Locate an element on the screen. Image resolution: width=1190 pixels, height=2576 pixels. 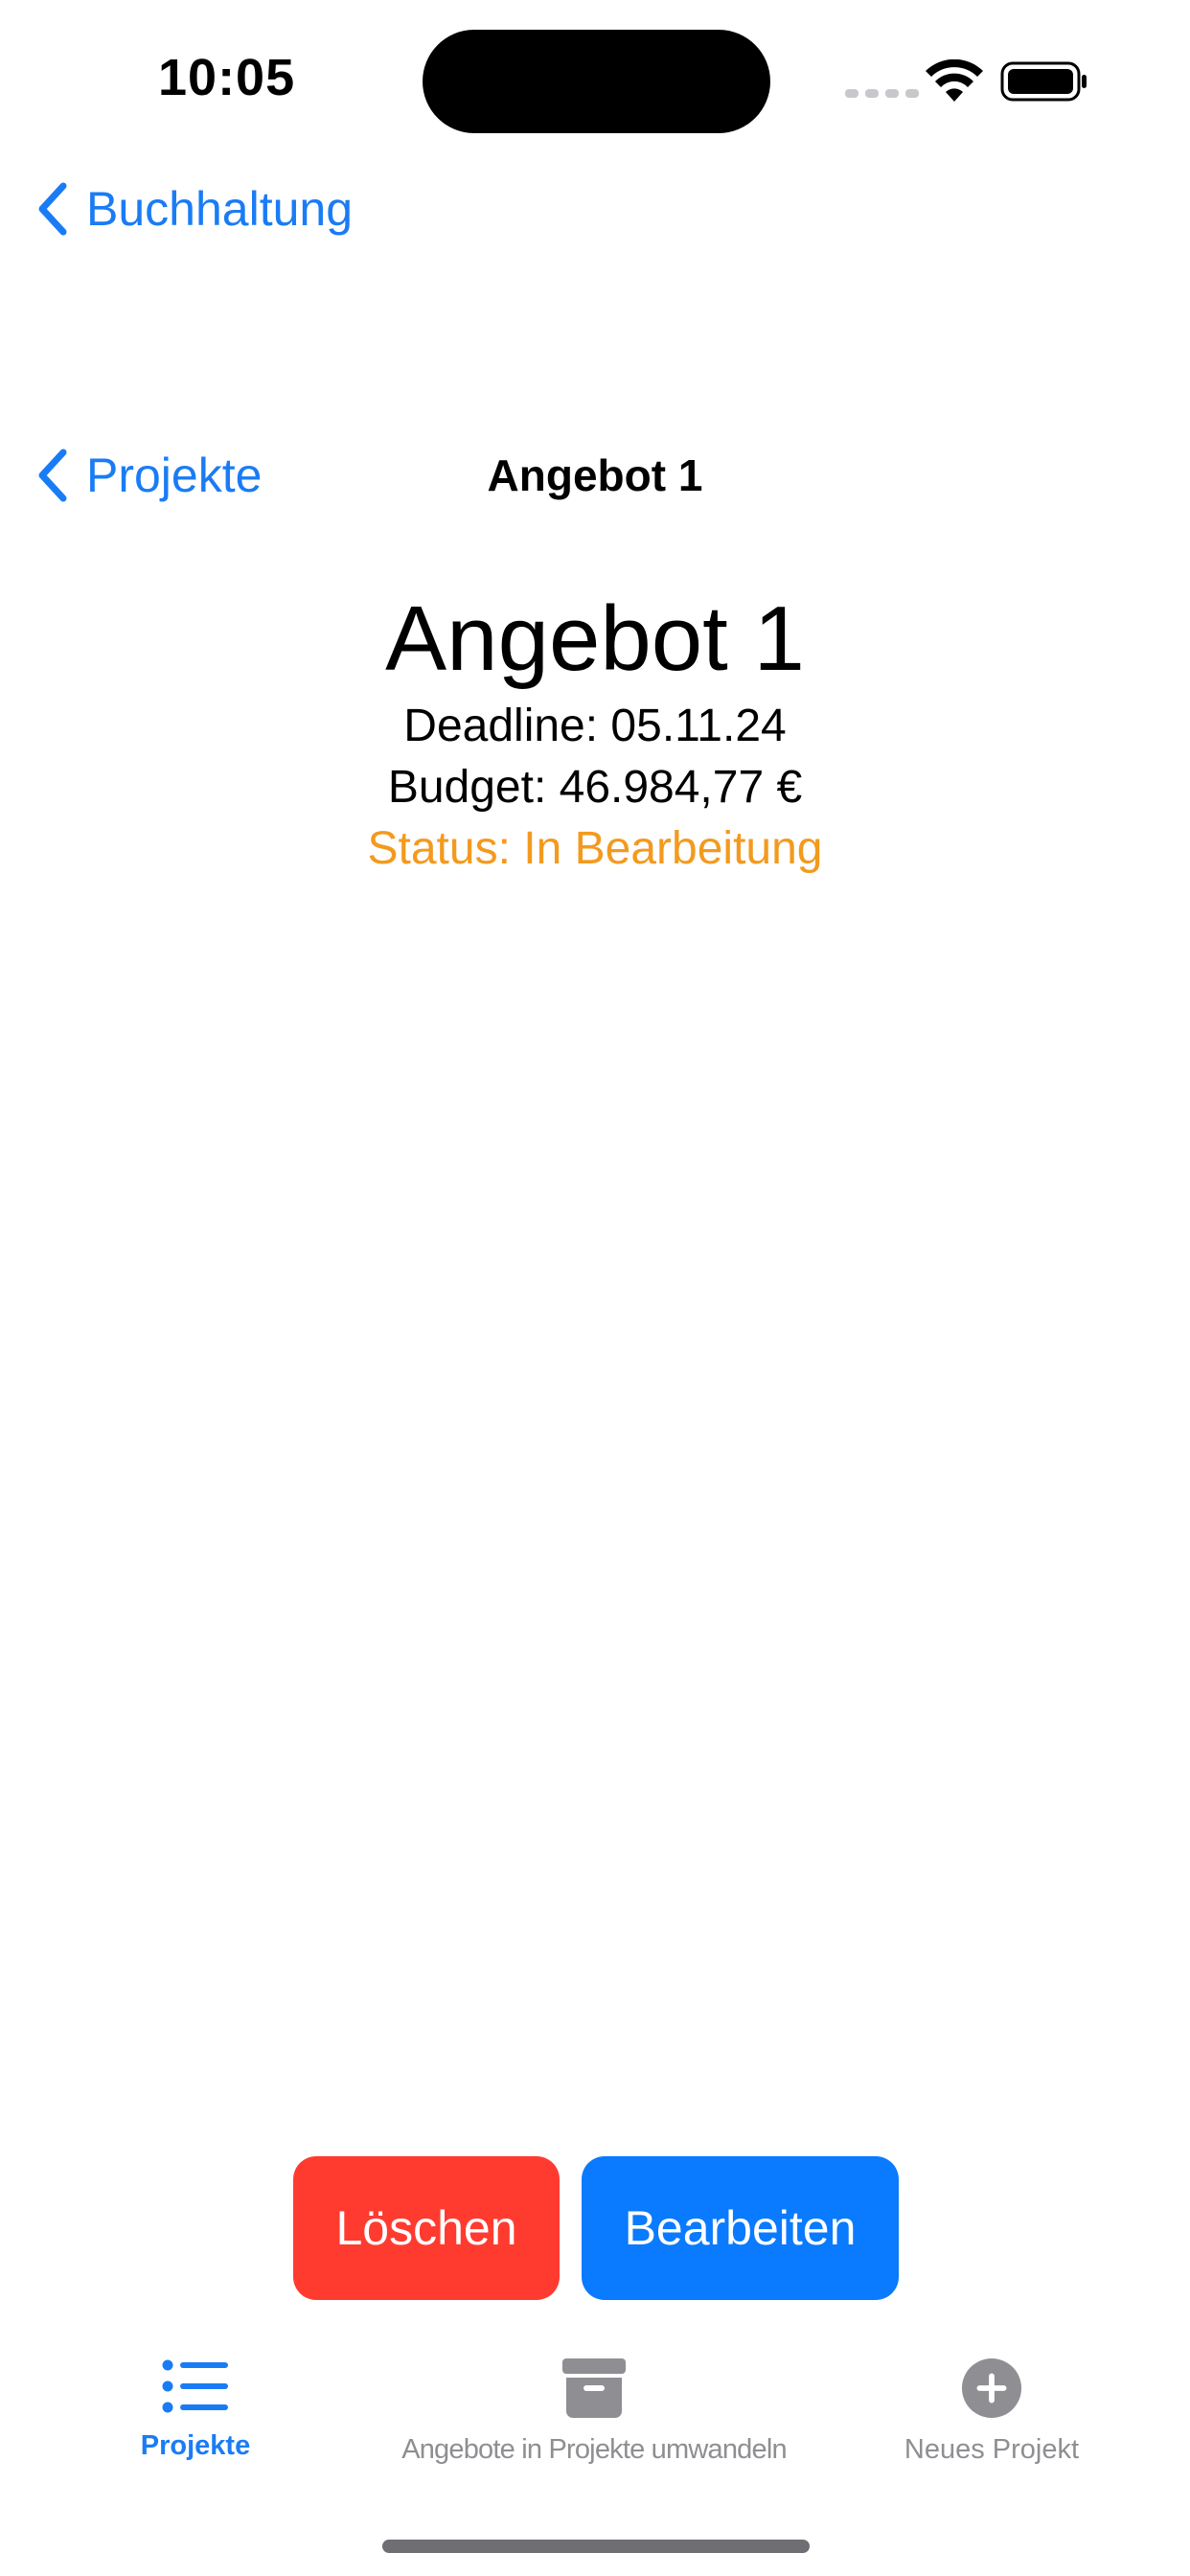
tab-label: Angebote in Projekte umwandeln is located at coordinates (594, 2449).